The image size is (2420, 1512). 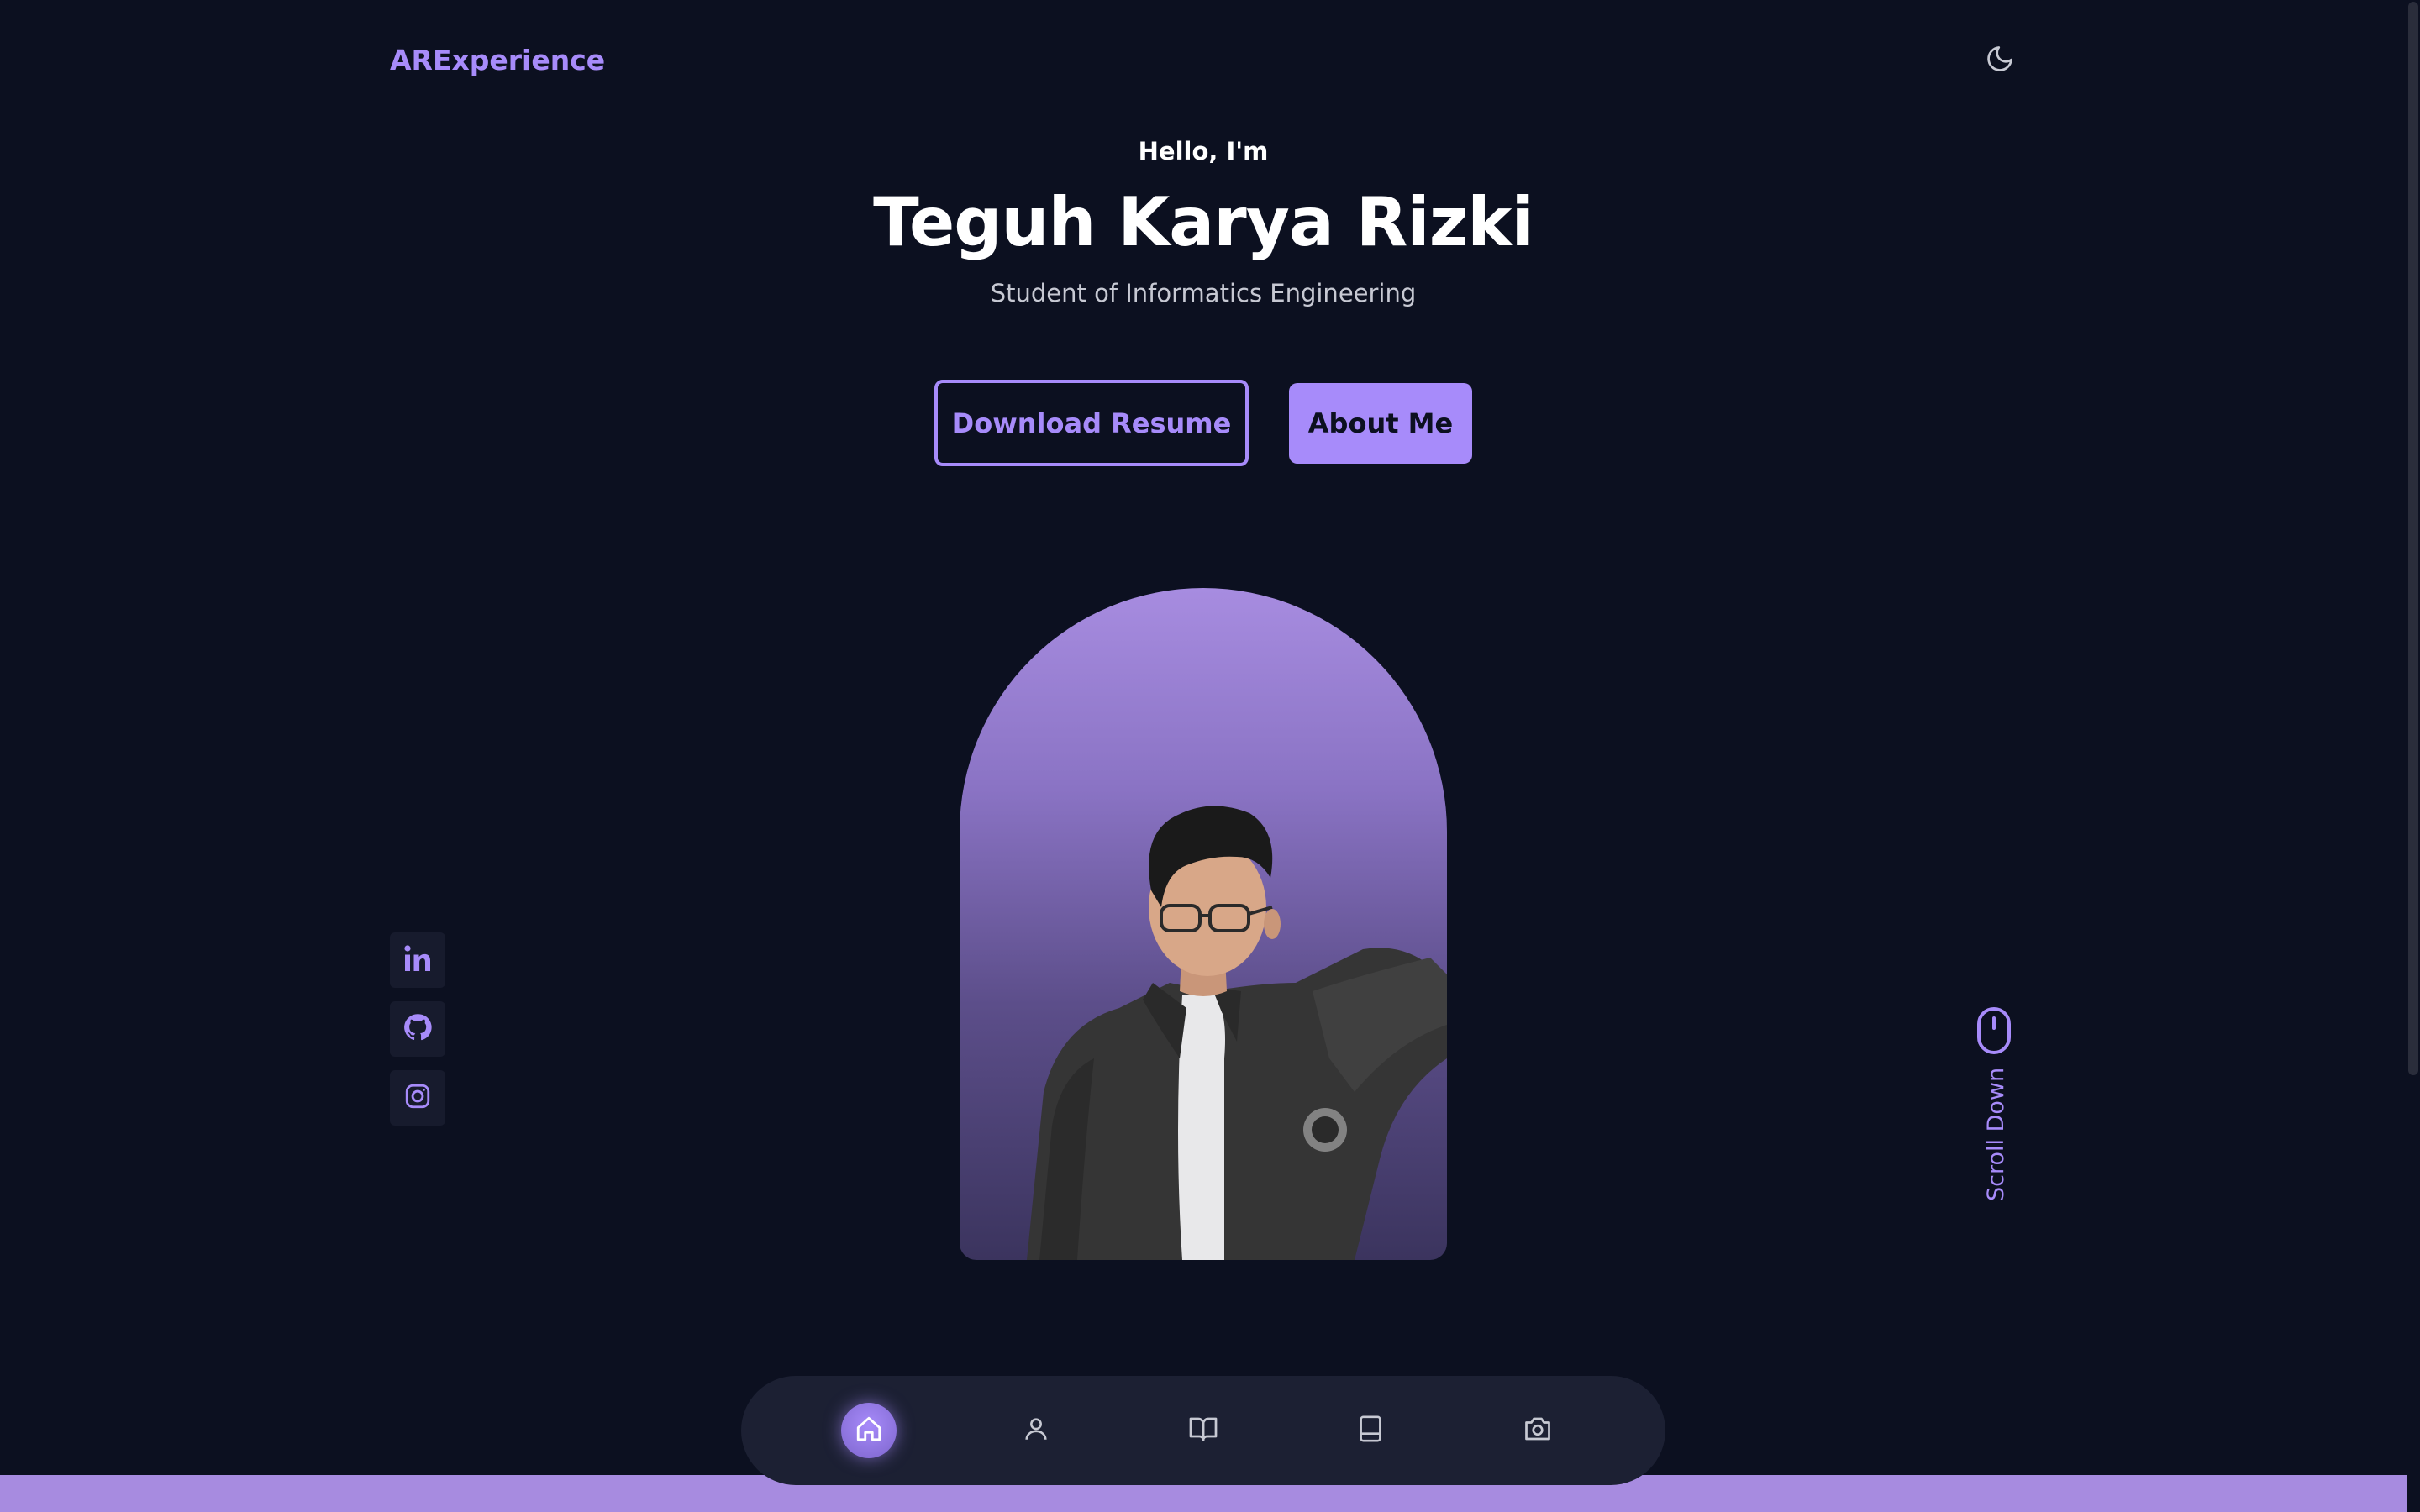 What do you see at coordinates (1380, 423) in the screenshot?
I see `about-me-button: About Me` at bounding box center [1380, 423].